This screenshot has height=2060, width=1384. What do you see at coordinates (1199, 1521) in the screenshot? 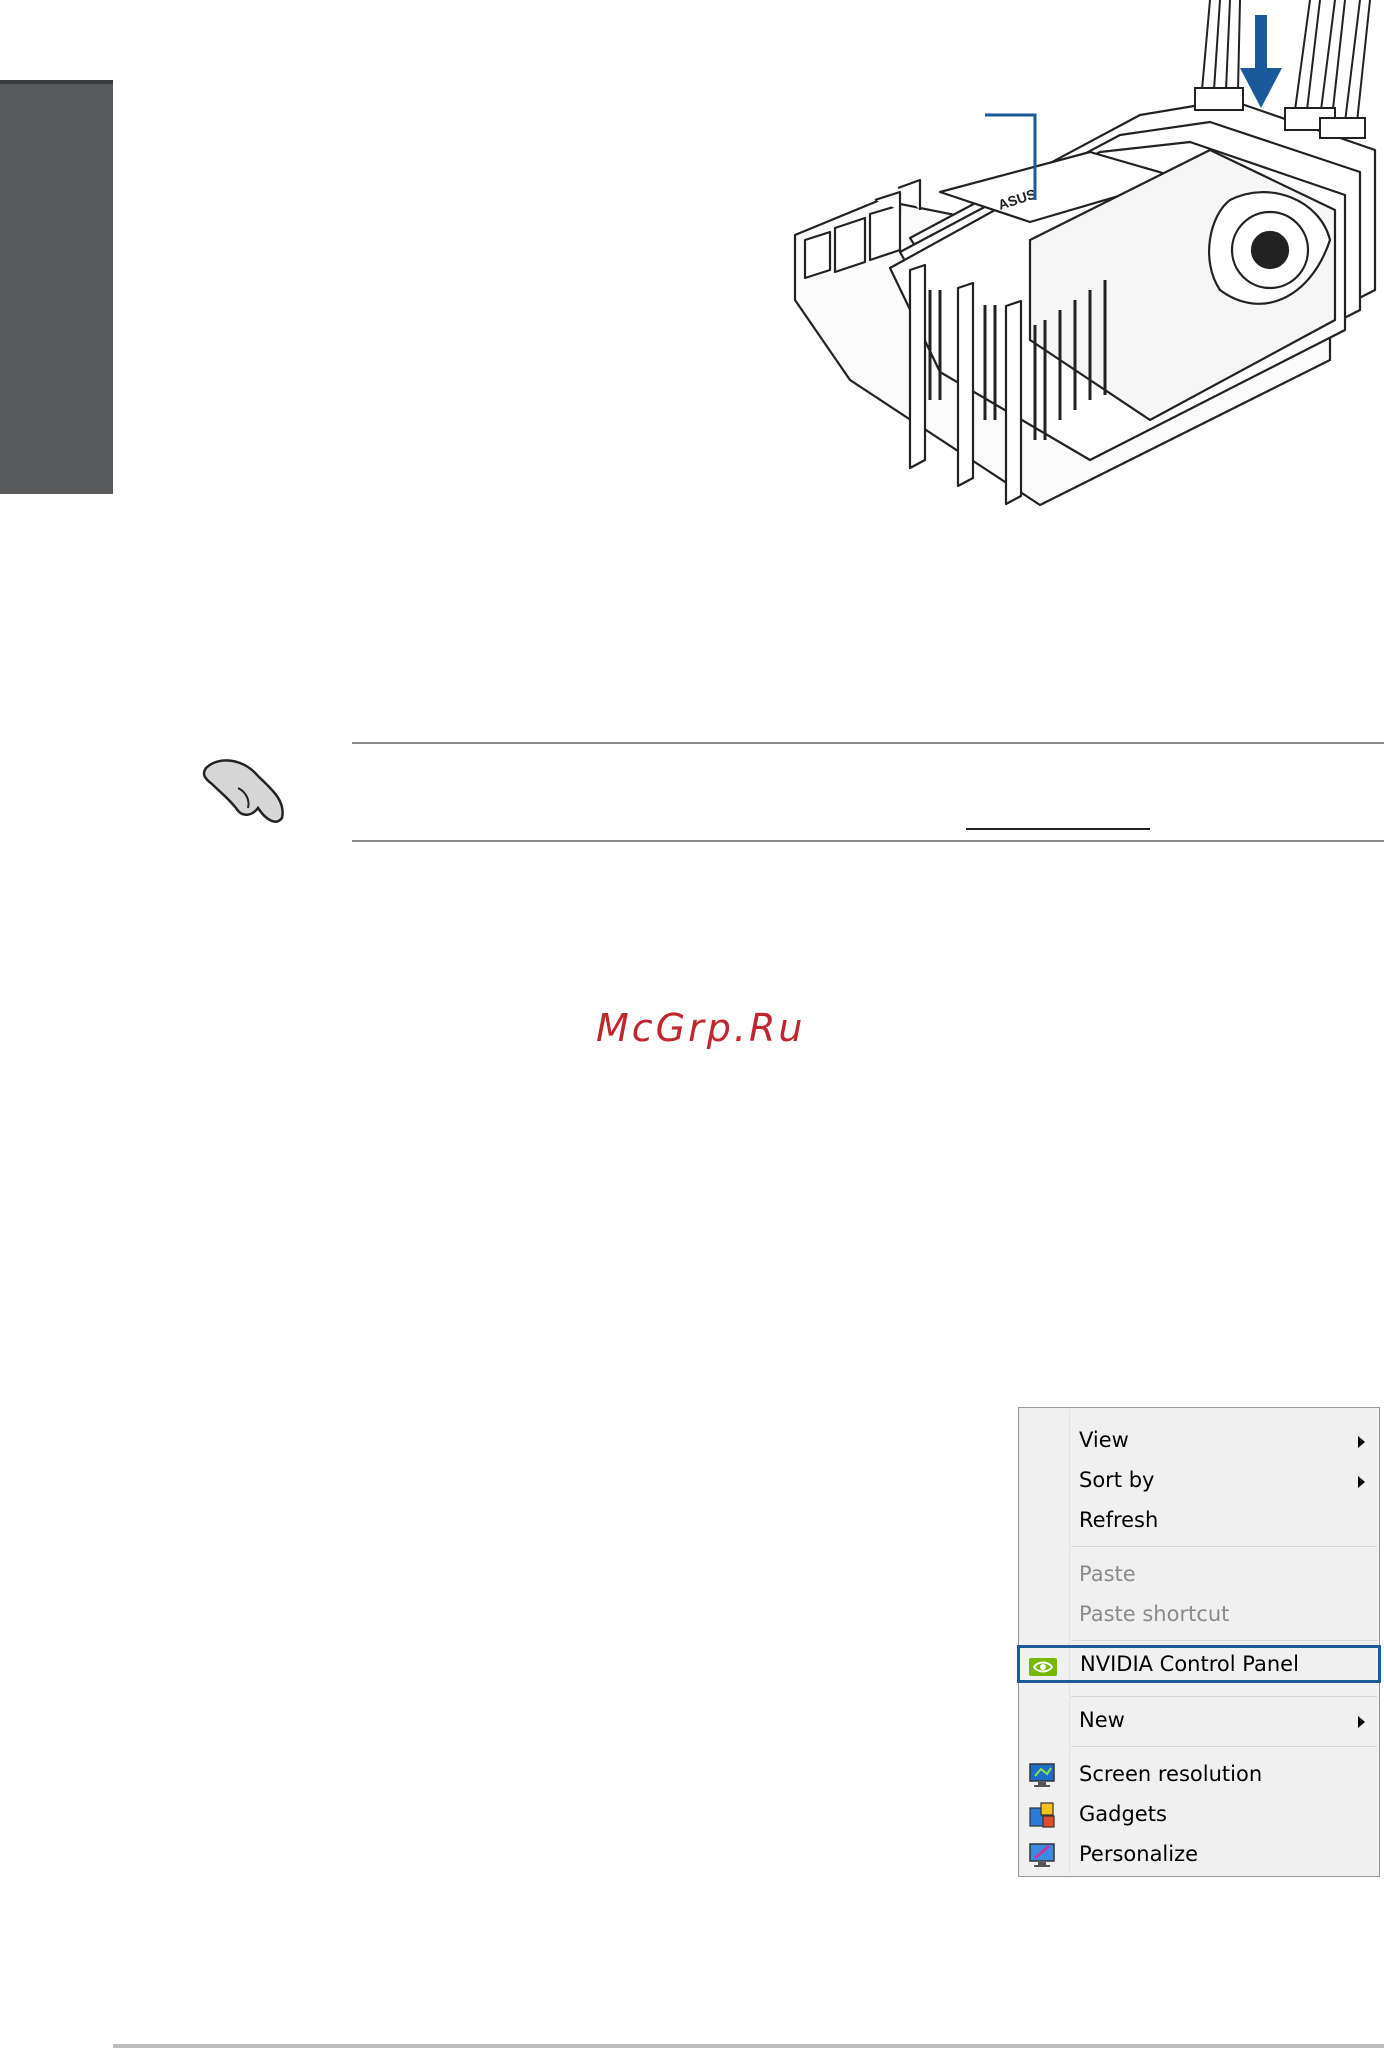
I see `menu-item-refresh: Refresh` at bounding box center [1199, 1521].